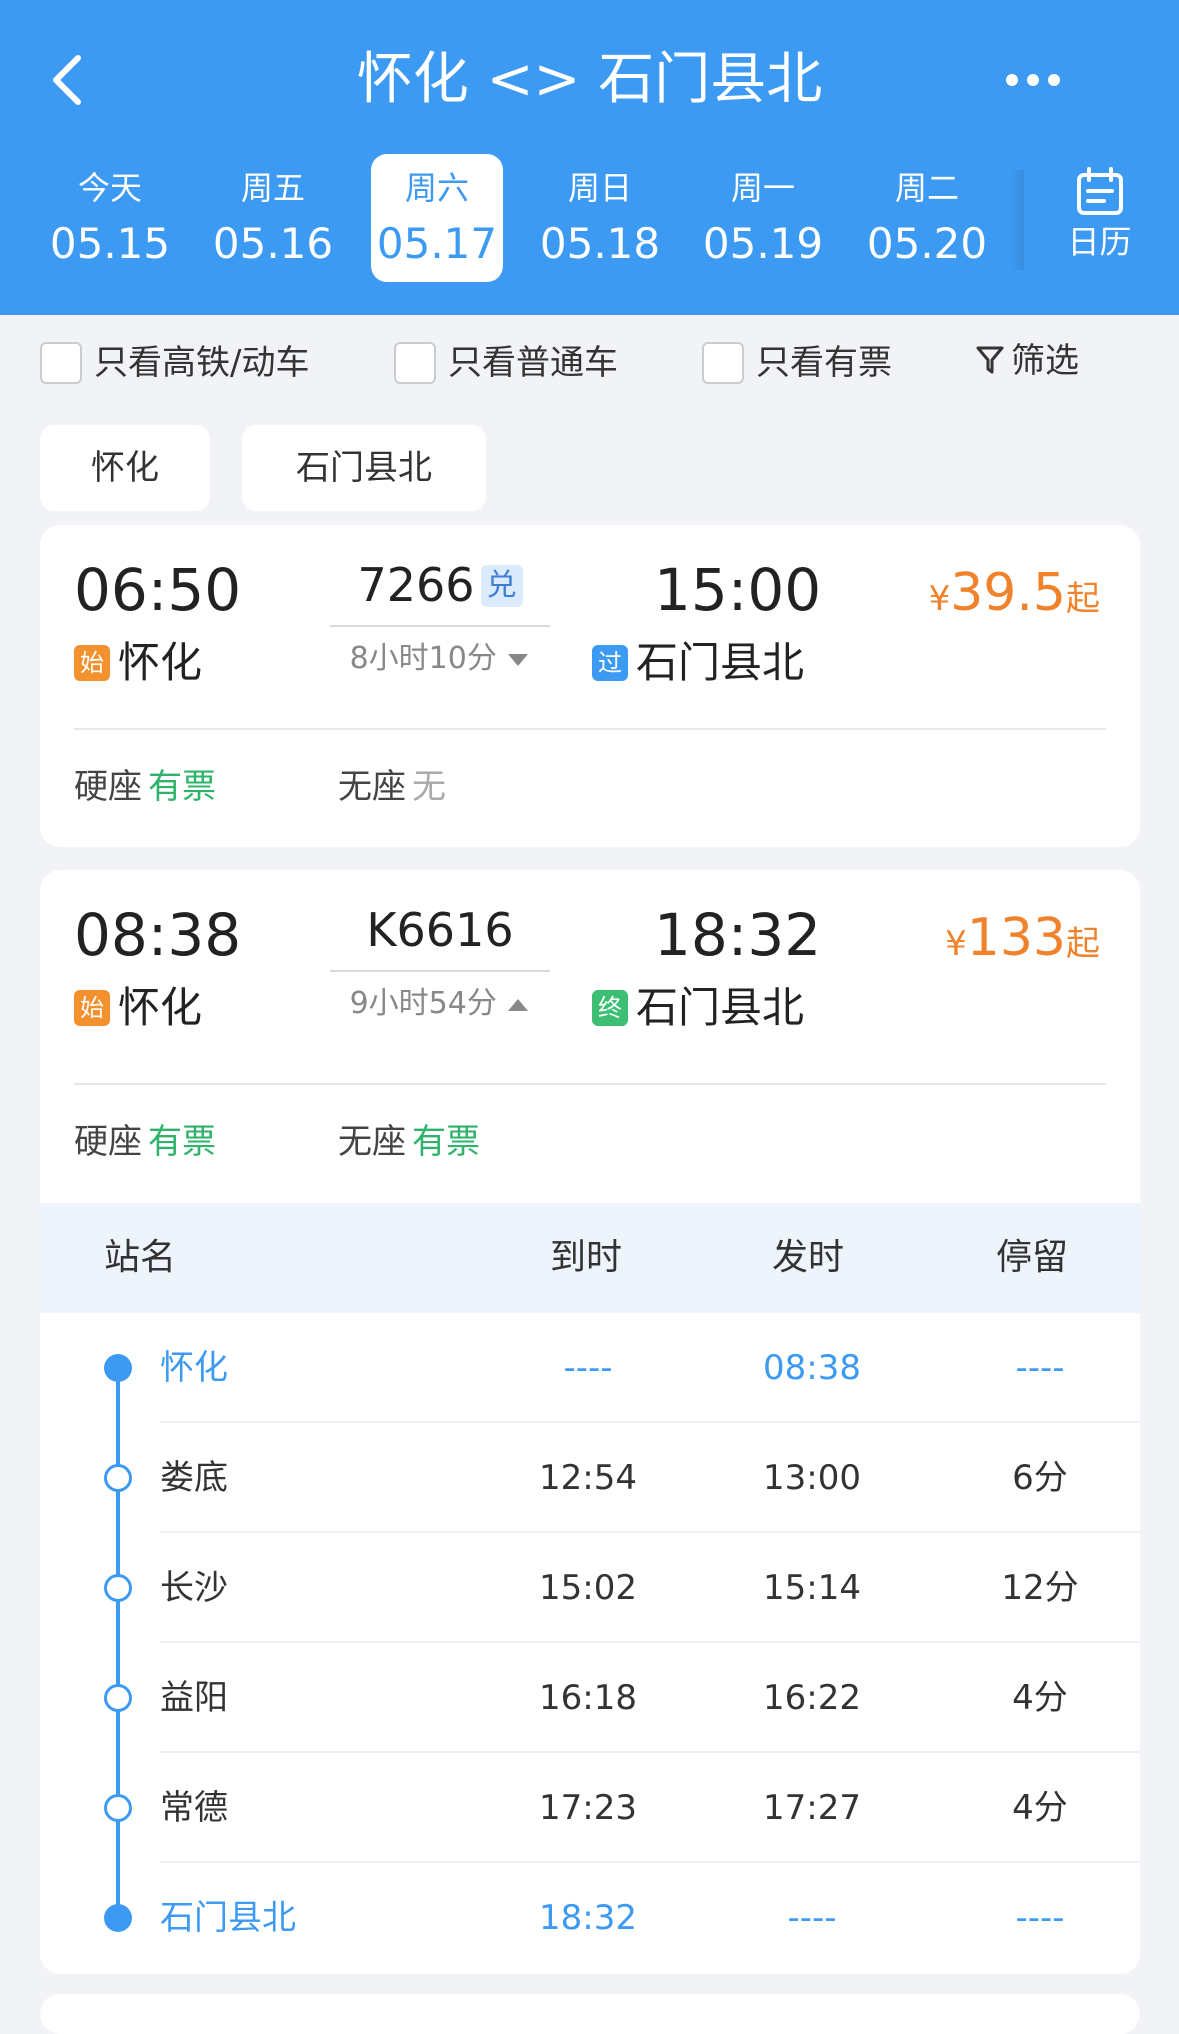 The width and height of the screenshot is (1179, 2034). What do you see at coordinates (824, 363) in the screenshot?
I see `checkbox-label: 只看有票` at bounding box center [824, 363].